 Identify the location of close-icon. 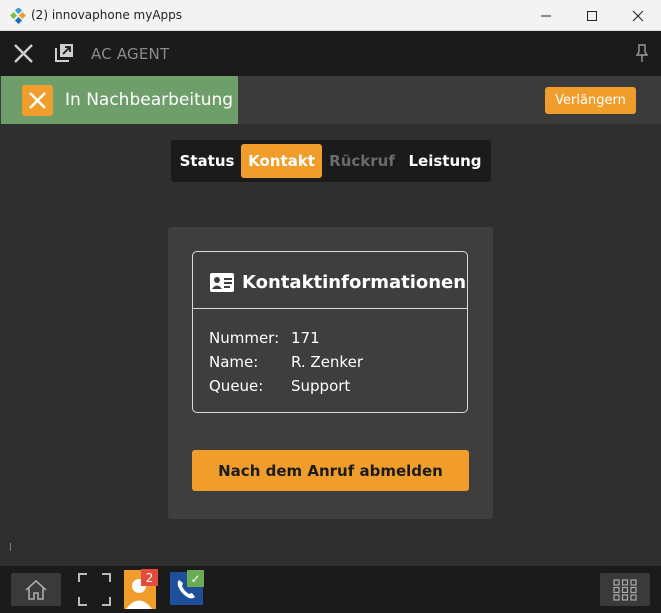
(638, 15).